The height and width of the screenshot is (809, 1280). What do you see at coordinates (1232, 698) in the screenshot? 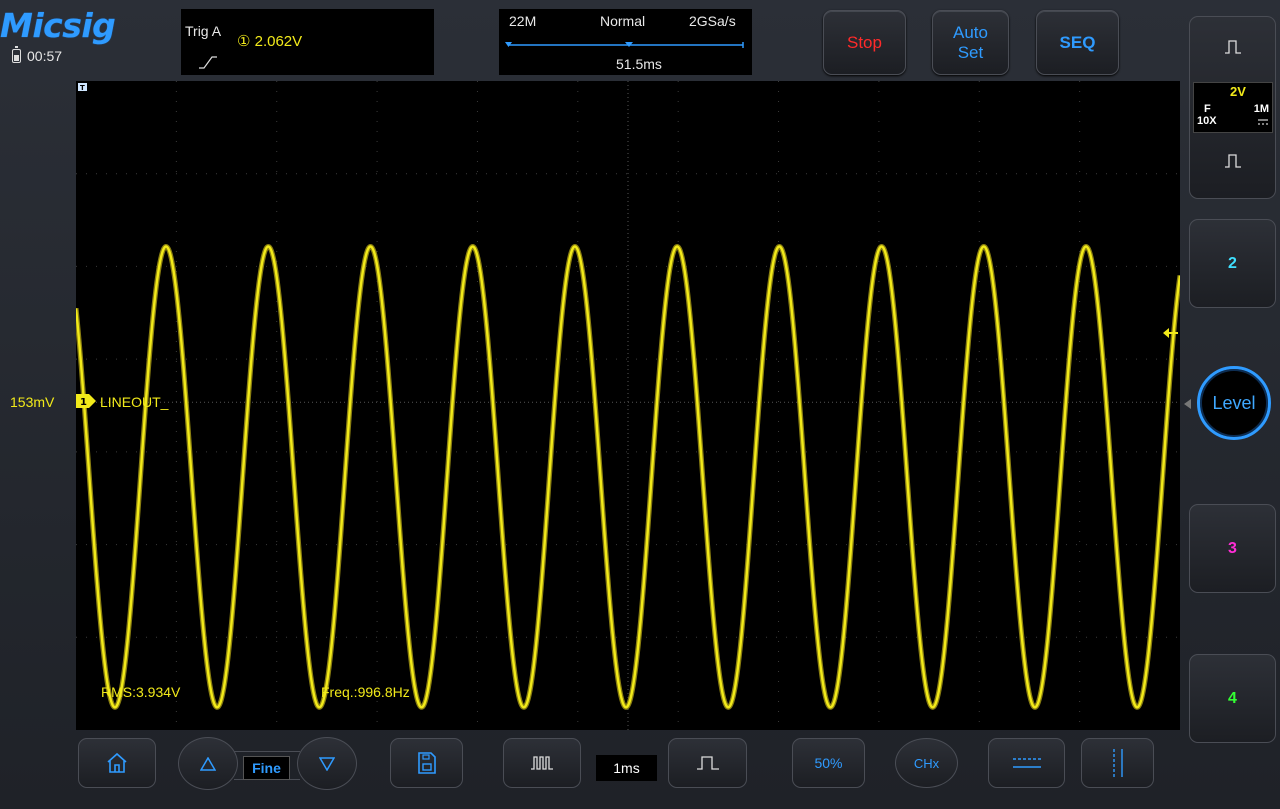
I see `channel-4-button: 4` at bounding box center [1232, 698].